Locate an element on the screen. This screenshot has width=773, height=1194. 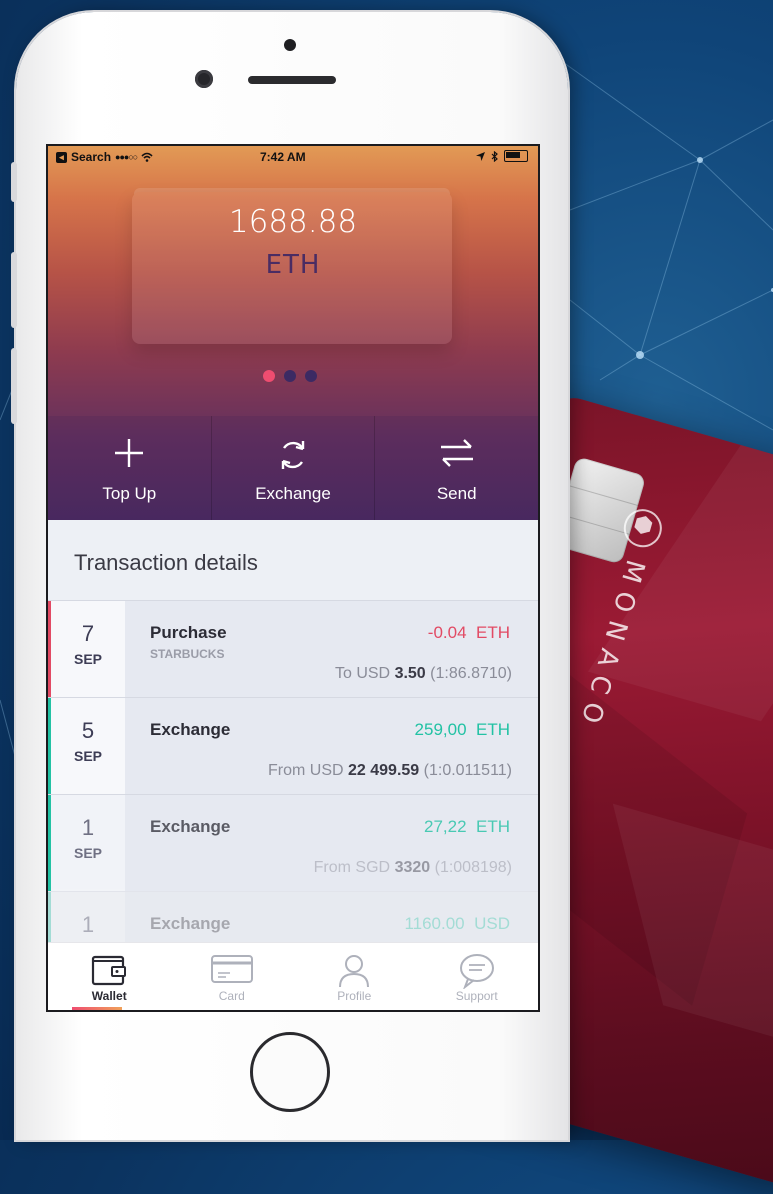
transaction-day: 7 is located at coordinates (88, 633).